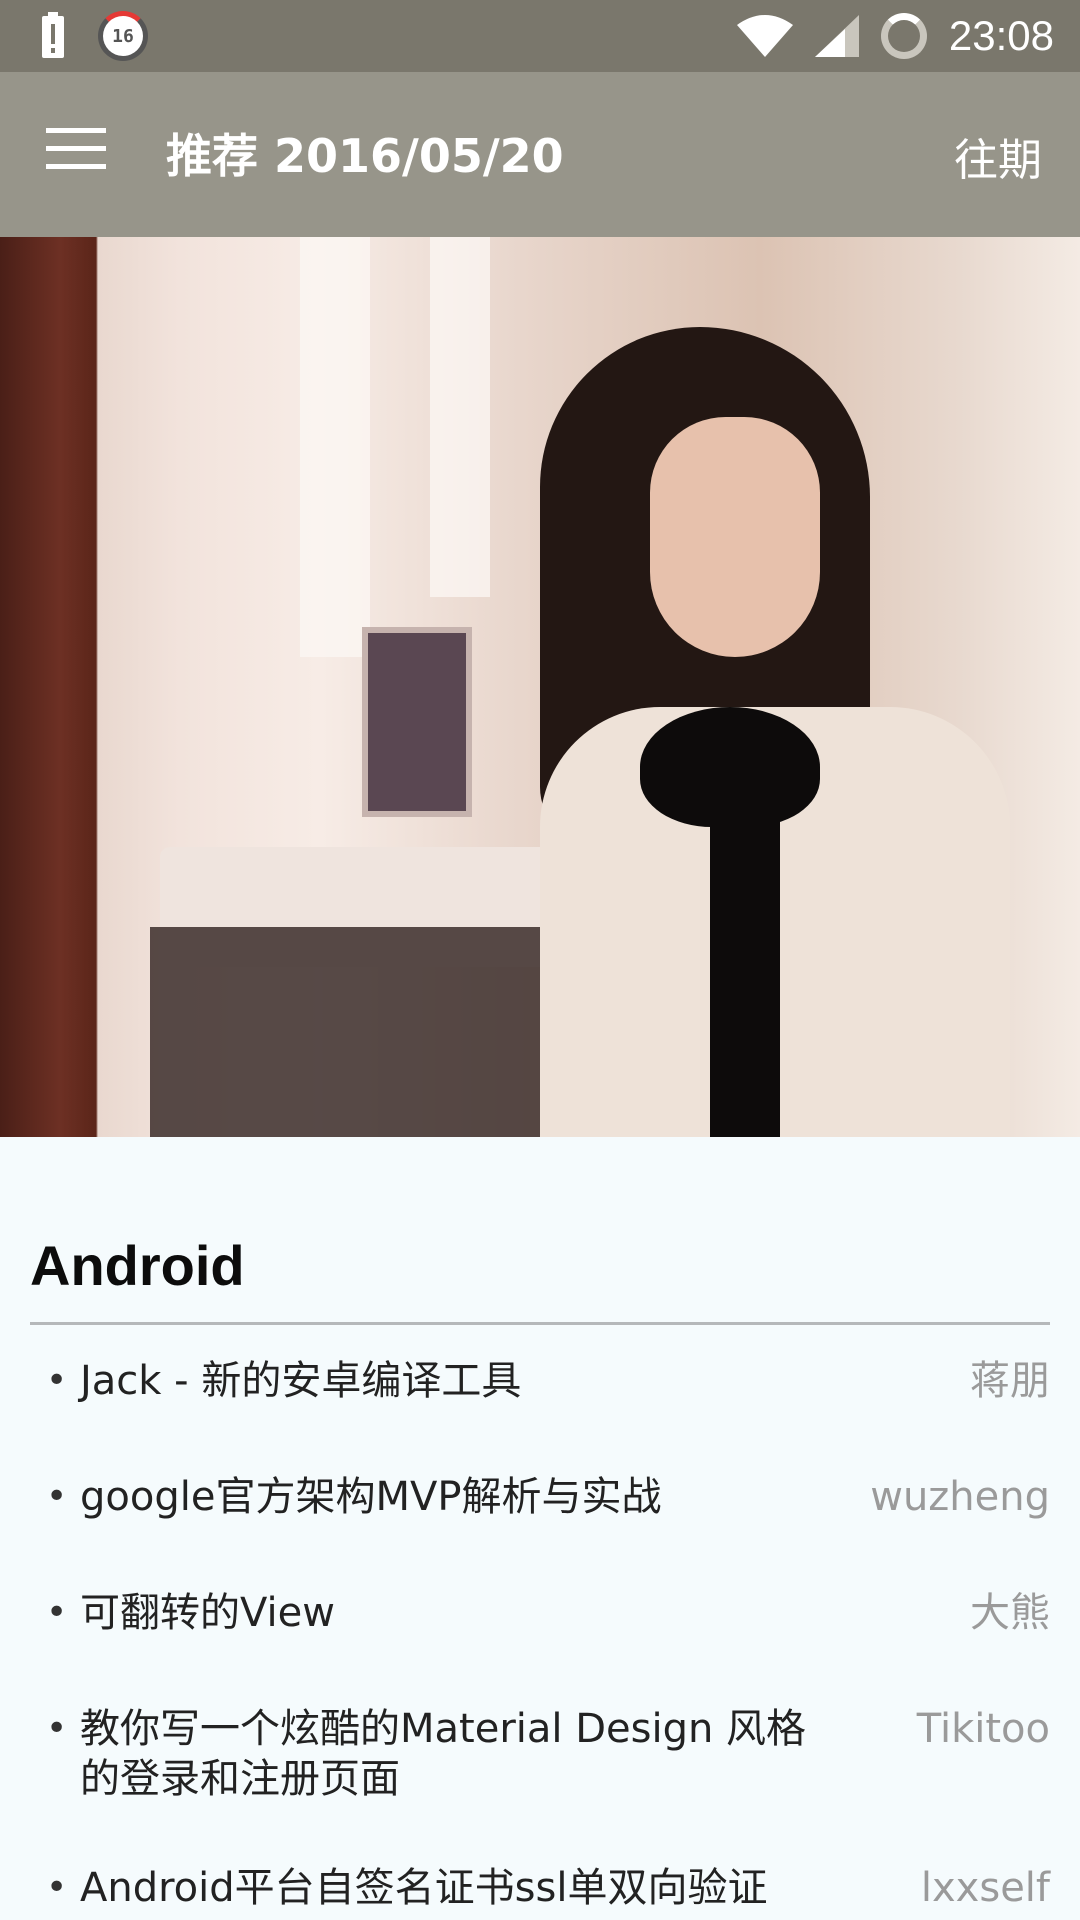 The image size is (1080, 1920). I want to click on status-bar: 16 23:08, so click(540, 36).